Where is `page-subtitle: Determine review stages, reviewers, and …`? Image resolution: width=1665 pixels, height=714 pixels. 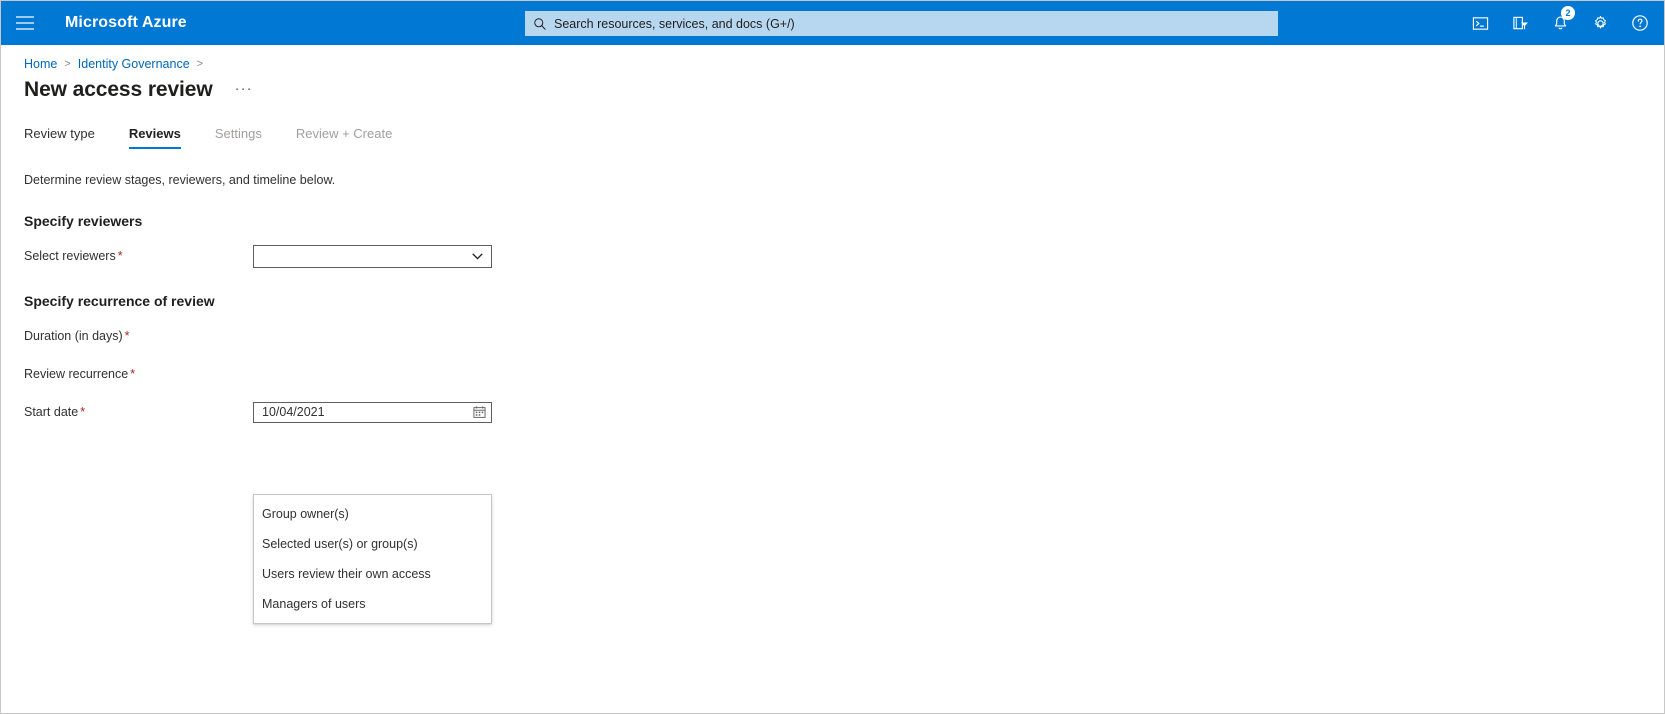
page-subtitle: Determine review stages, reviewers, and … is located at coordinates (180, 180).